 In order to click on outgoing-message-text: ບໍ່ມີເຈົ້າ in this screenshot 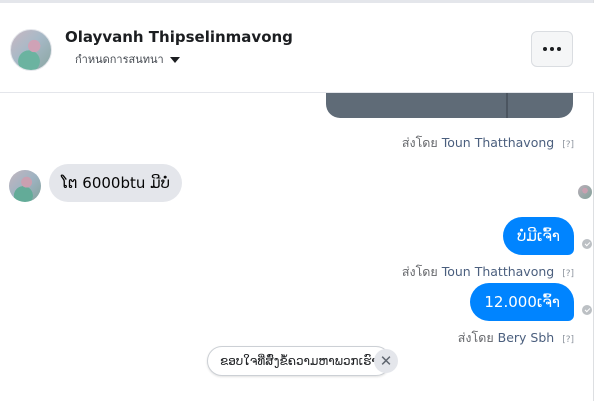, I will do `click(538, 236)`.